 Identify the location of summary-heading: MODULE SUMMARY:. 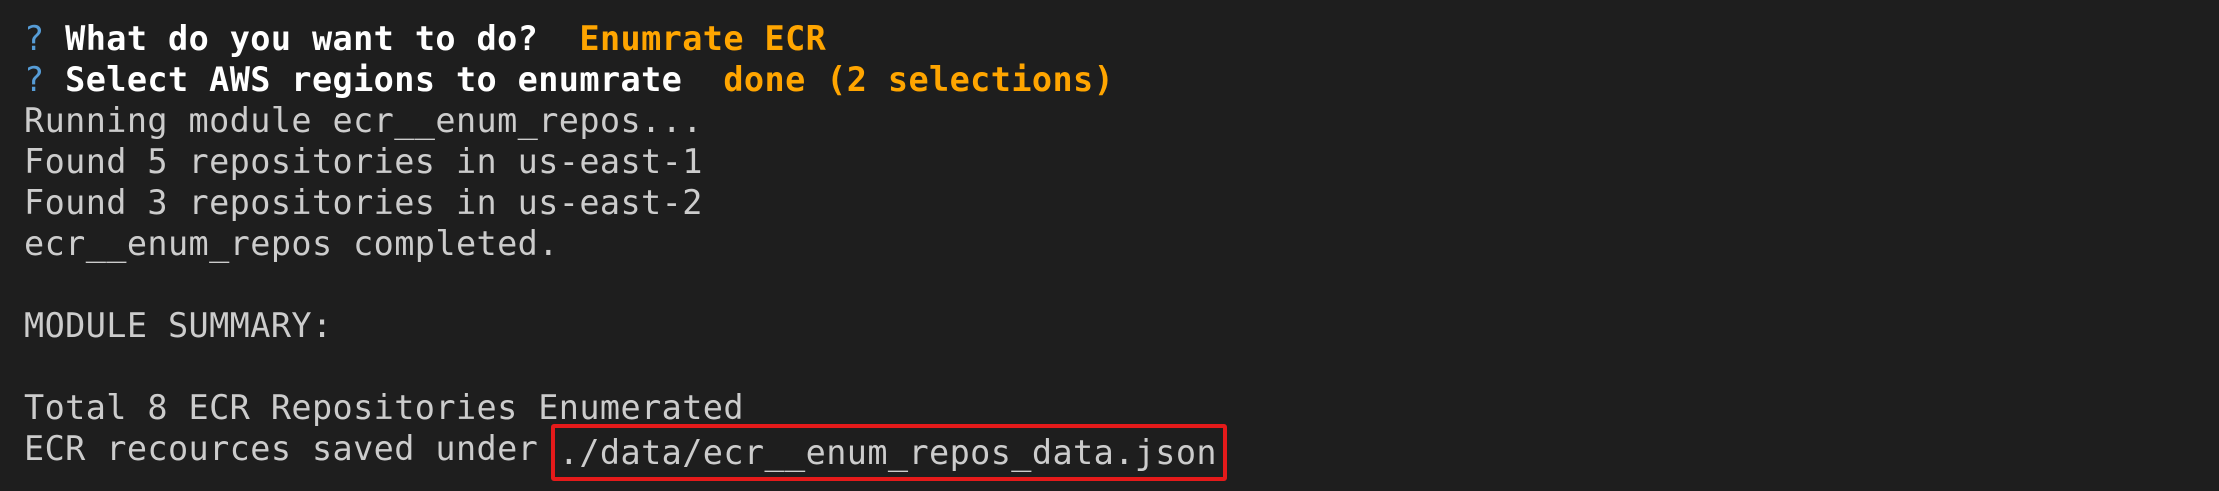
(178, 325).